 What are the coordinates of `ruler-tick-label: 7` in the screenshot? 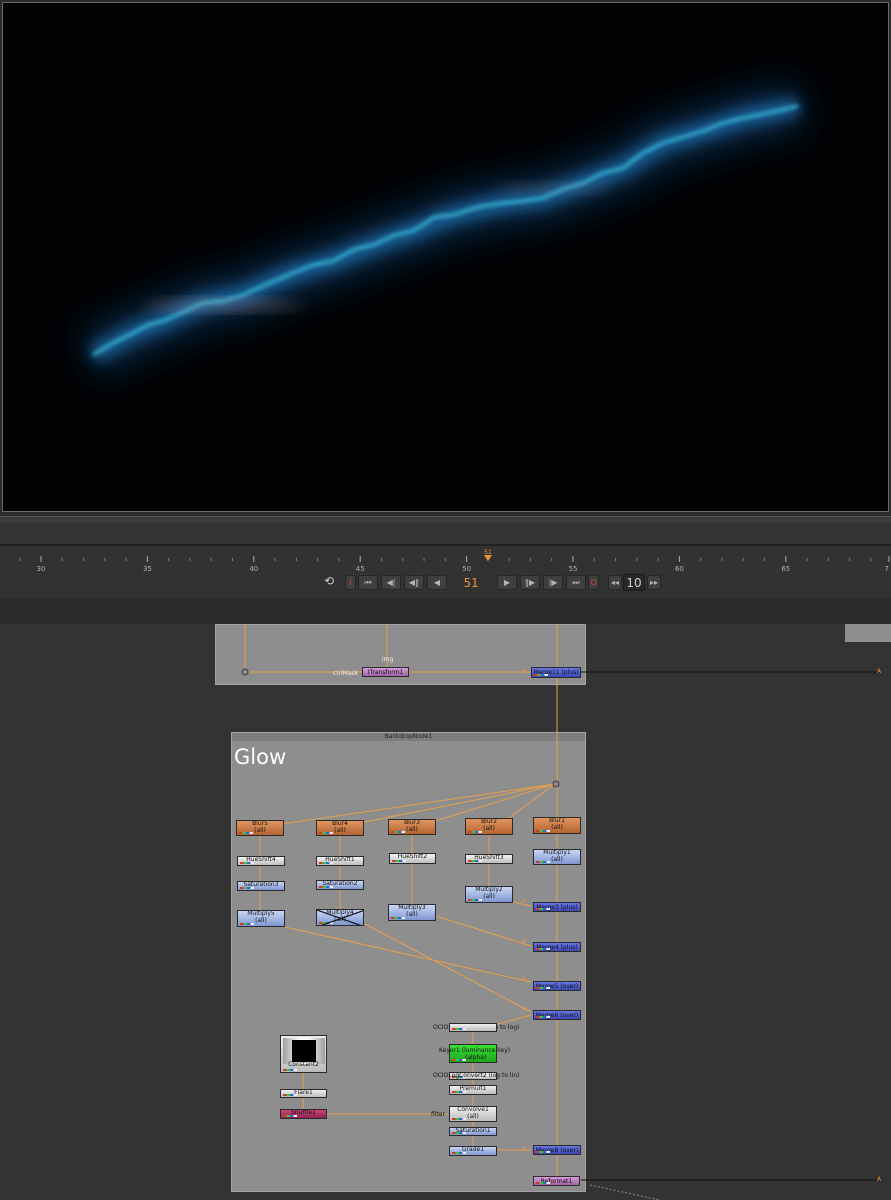 It's located at (887, 569).